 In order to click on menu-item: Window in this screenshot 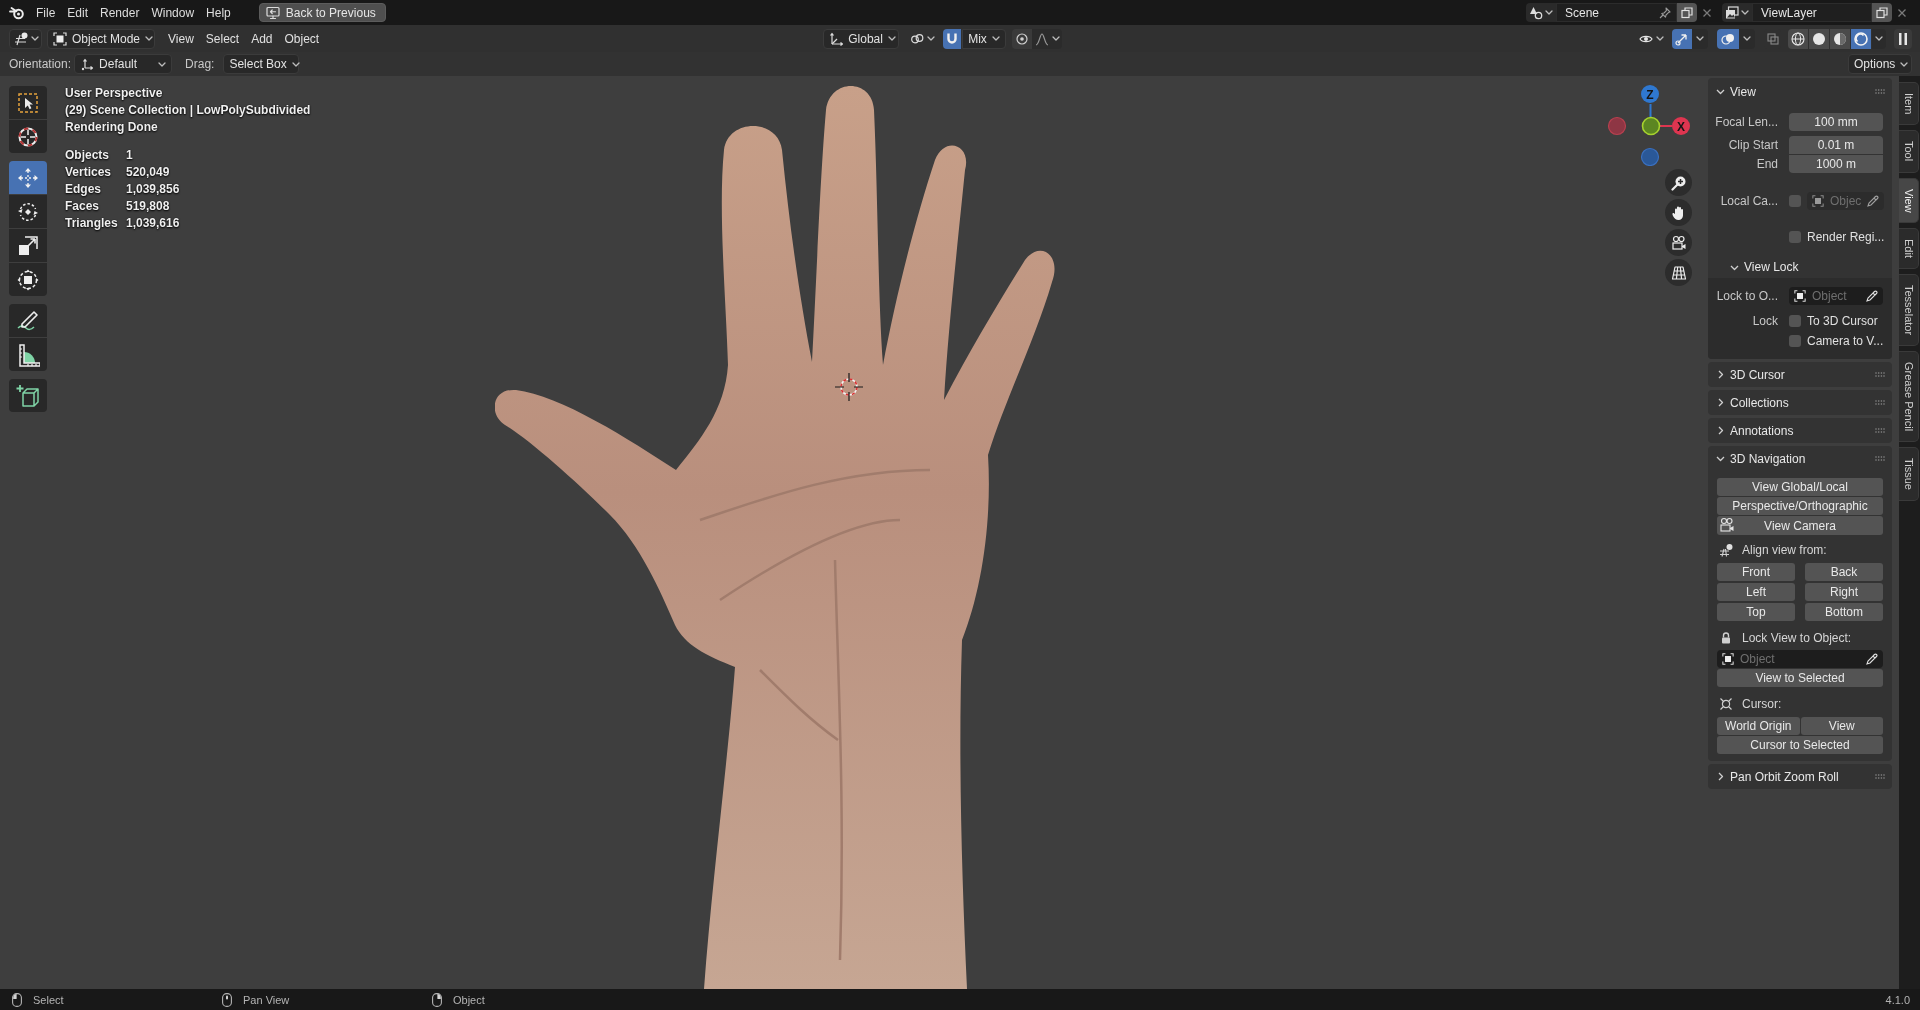, I will do `click(173, 12)`.